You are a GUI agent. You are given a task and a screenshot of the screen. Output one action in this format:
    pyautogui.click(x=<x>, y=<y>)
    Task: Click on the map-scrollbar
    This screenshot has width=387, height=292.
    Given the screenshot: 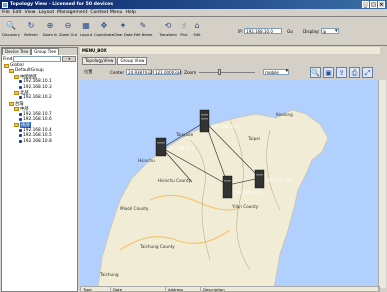 What is the action you would take?
    pyautogui.click(x=382, y=184)
    